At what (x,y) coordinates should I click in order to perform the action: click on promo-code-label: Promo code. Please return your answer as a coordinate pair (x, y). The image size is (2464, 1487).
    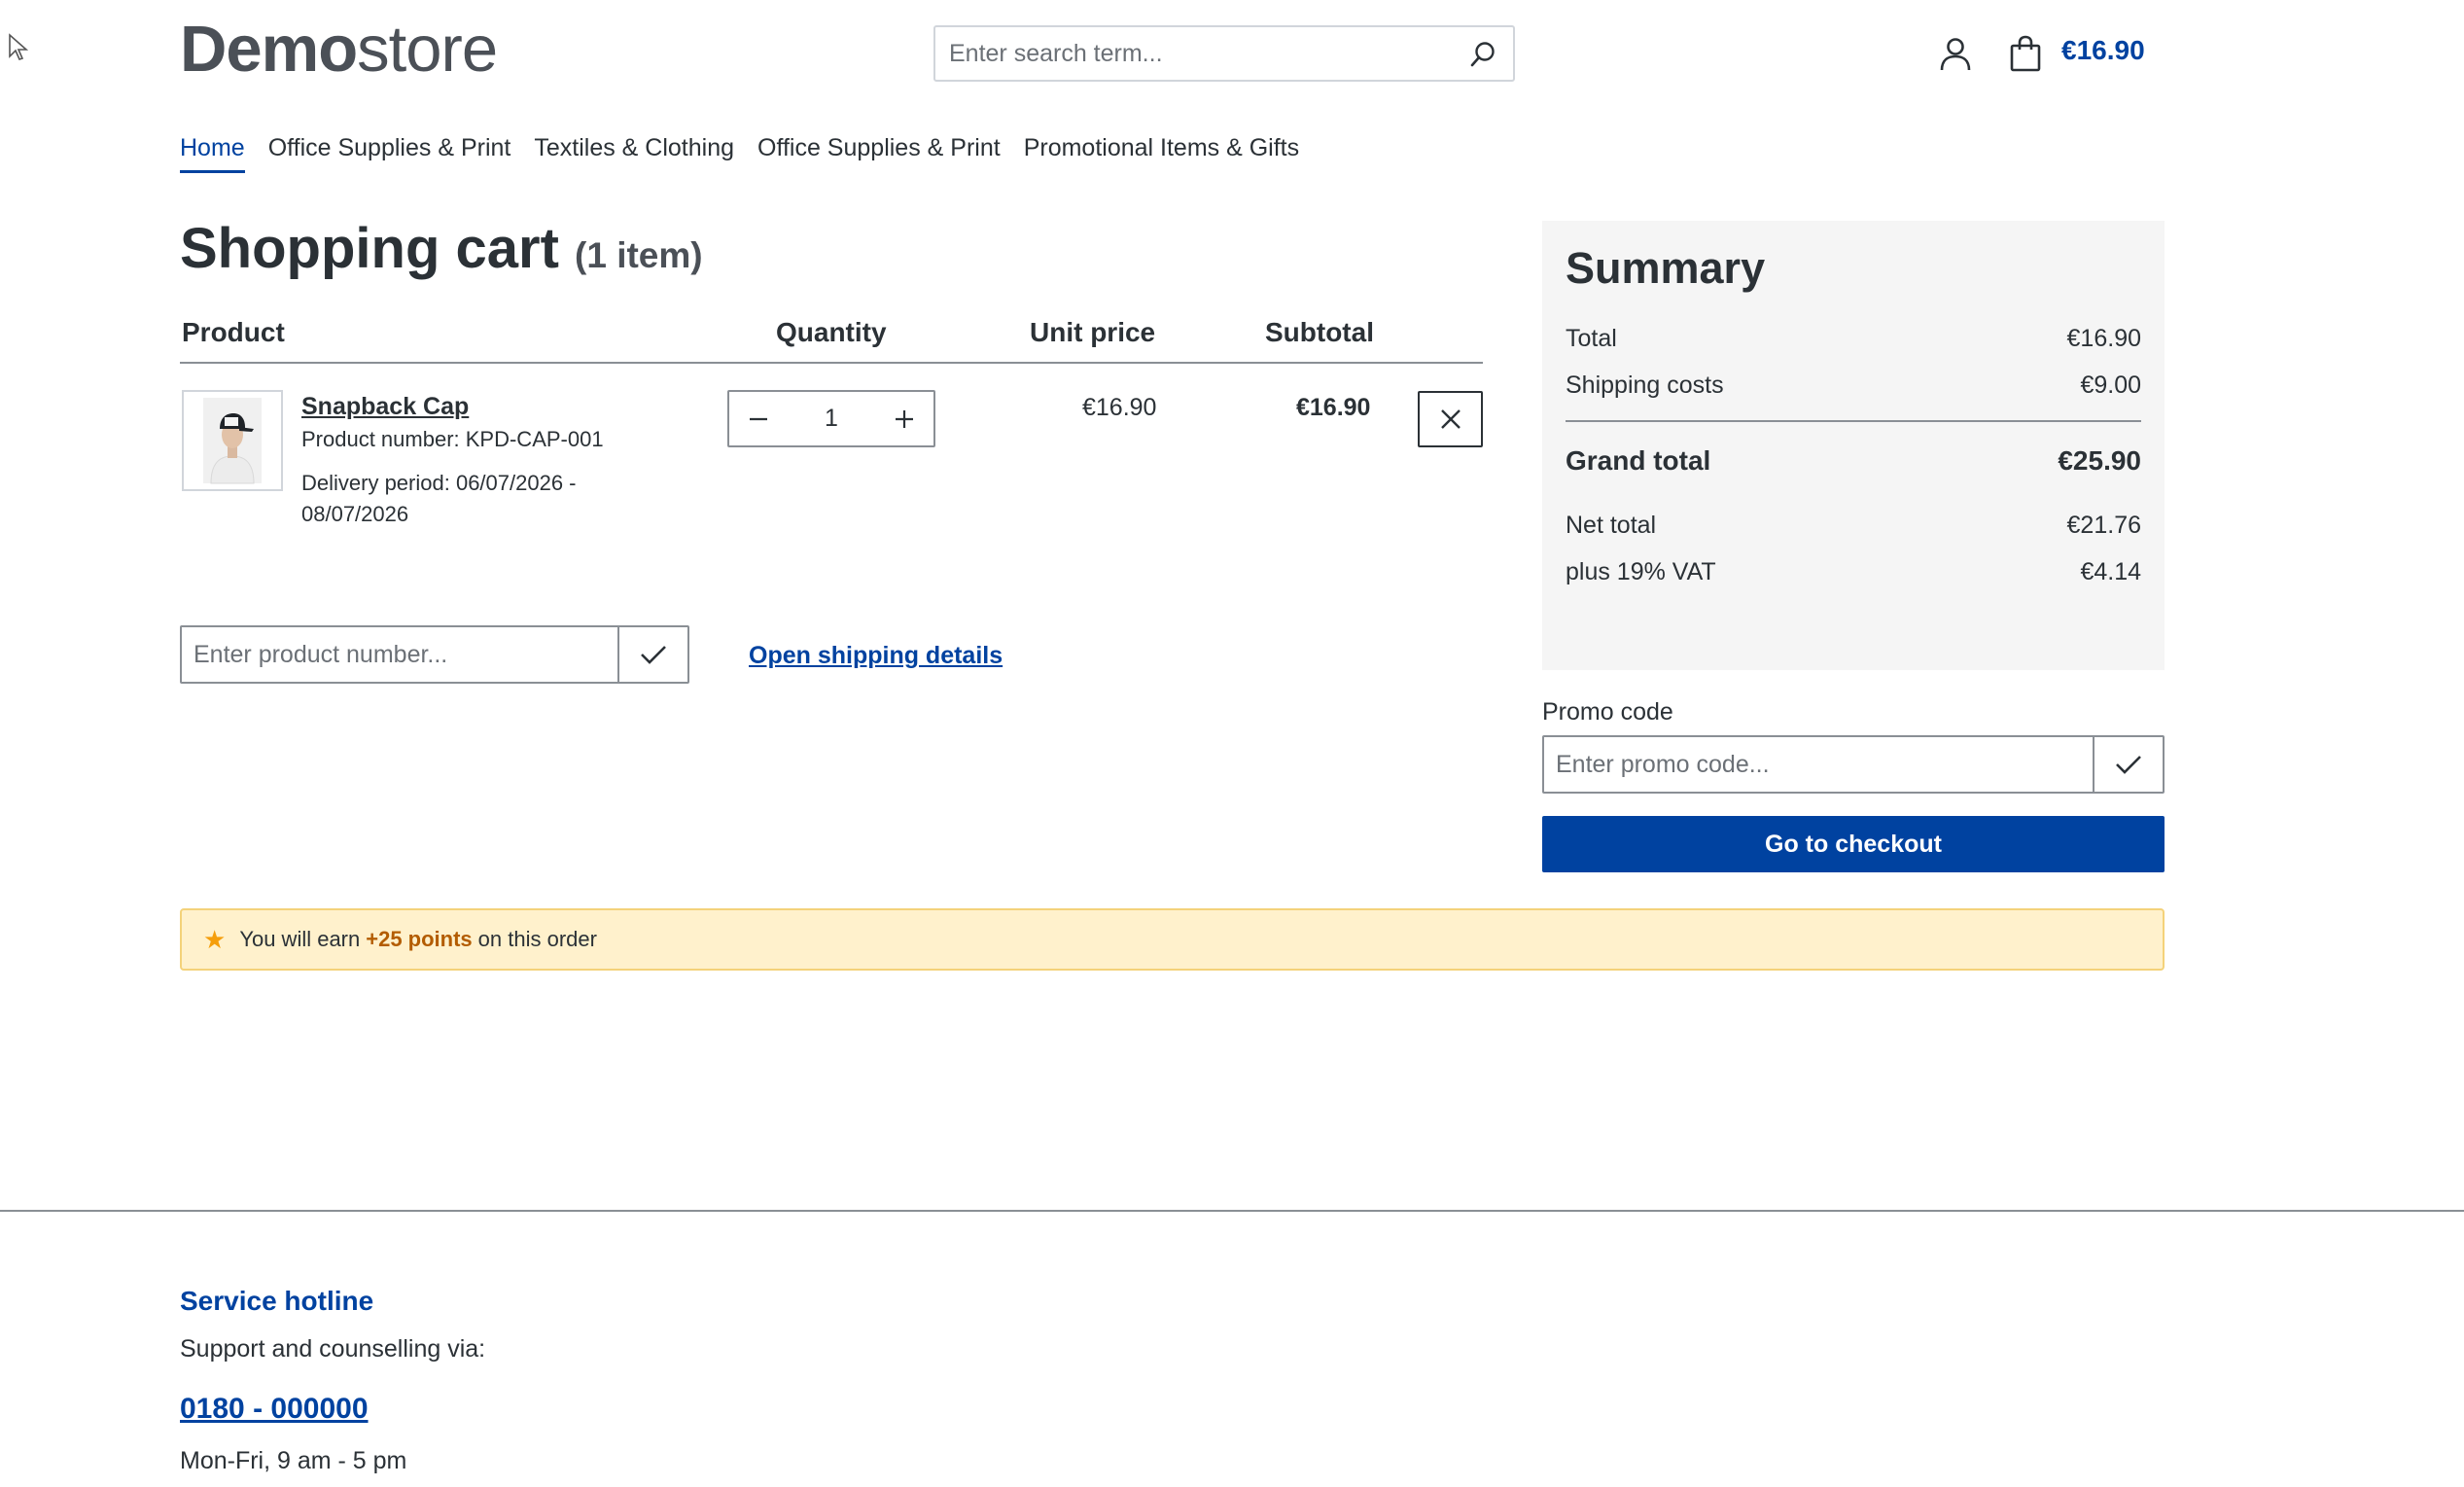
    Looking at the image, I should click on (1607, 712).